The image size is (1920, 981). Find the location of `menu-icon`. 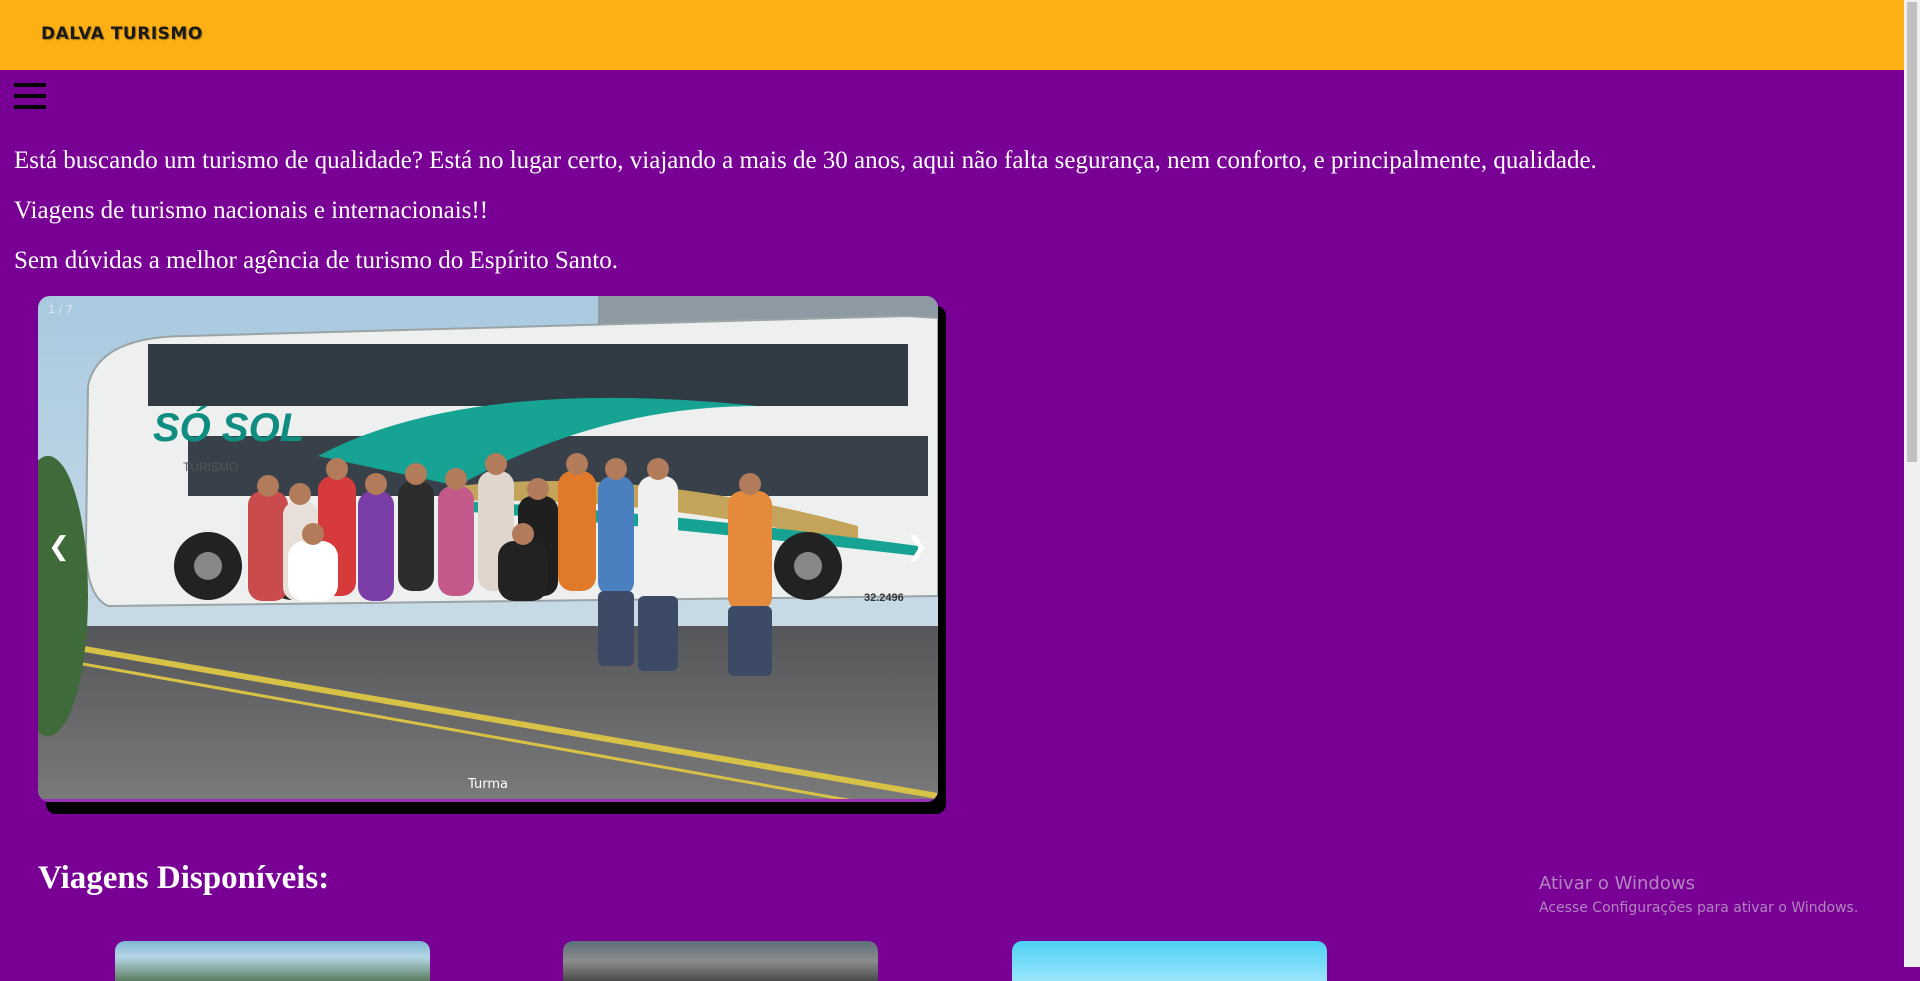

menu-icon is located at coordinates (30, 96).